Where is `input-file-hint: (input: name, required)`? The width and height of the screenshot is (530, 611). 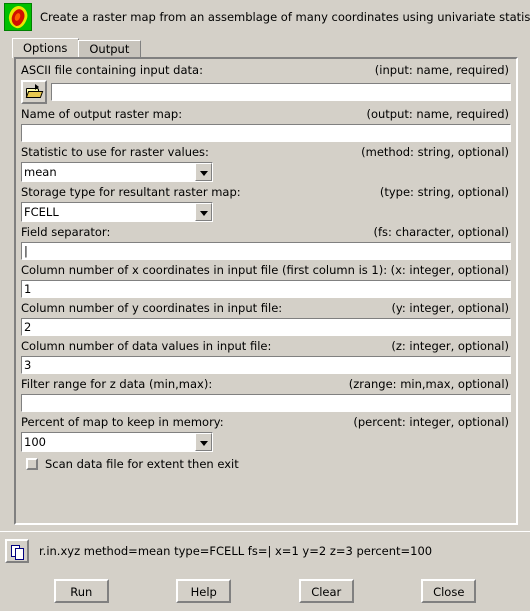 input-file-hint: (input: name, required) is located at coordinates (441, 70).